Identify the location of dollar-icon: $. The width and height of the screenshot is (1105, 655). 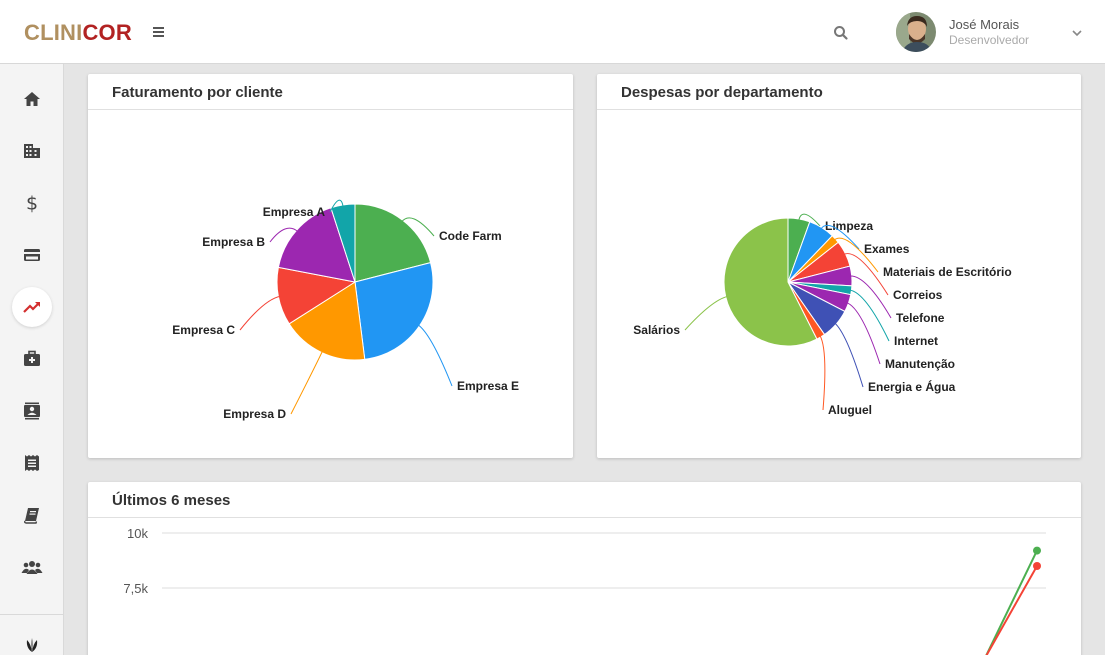
(32, 203).